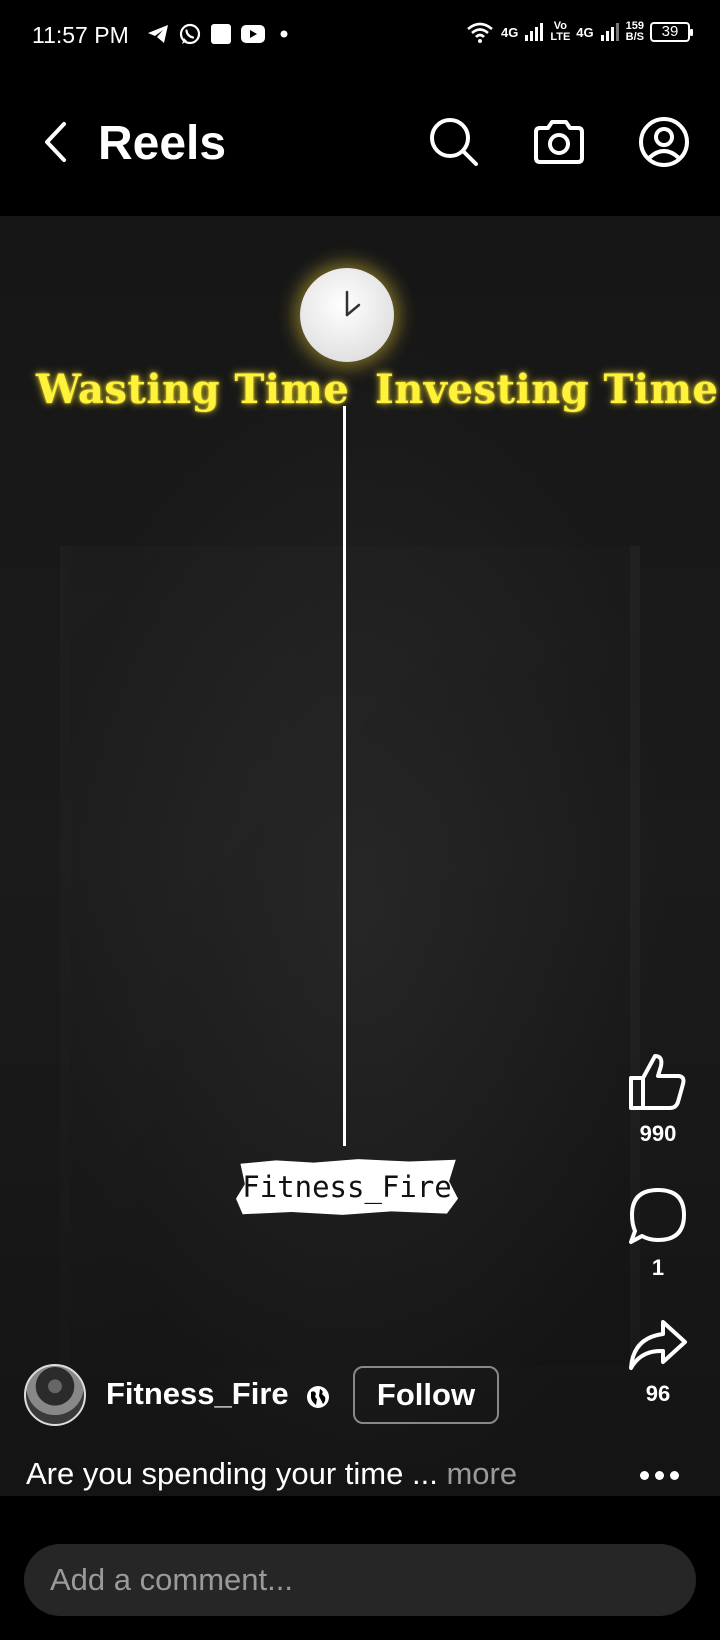 This screenshot has height=1640, width=720. I want to click on app-icon, so click(221, 34).